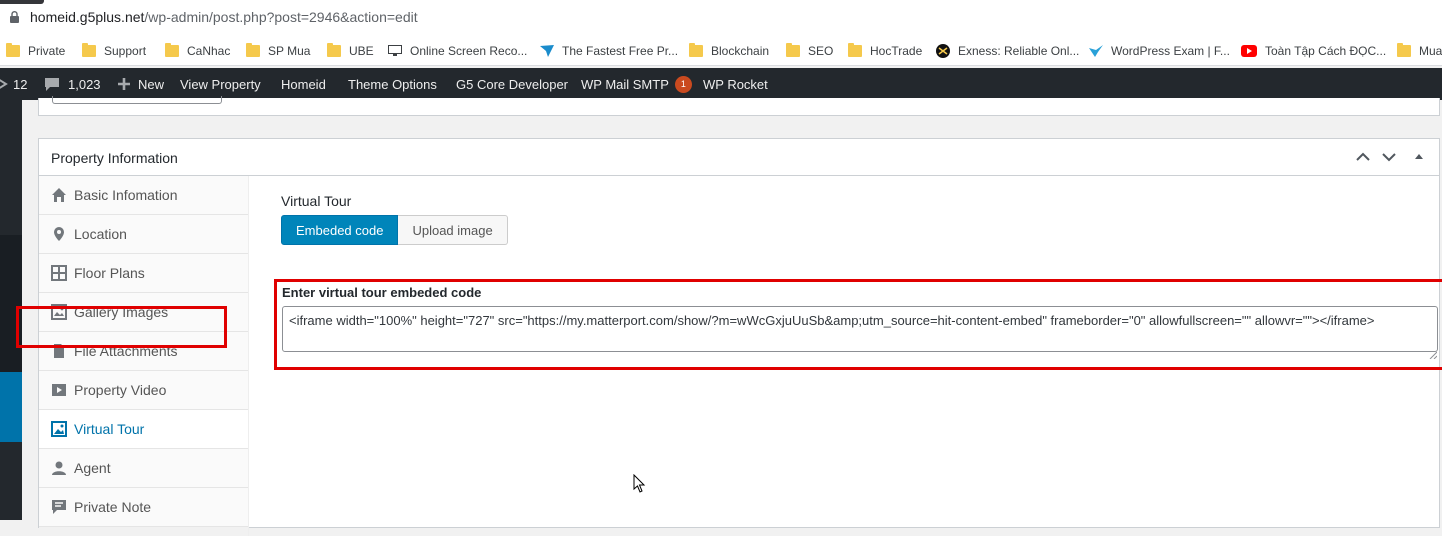  Describe the element at coordinates (735, 84) in the screenshot. I see `wp-rocket-link: WP Rocket` at that location.